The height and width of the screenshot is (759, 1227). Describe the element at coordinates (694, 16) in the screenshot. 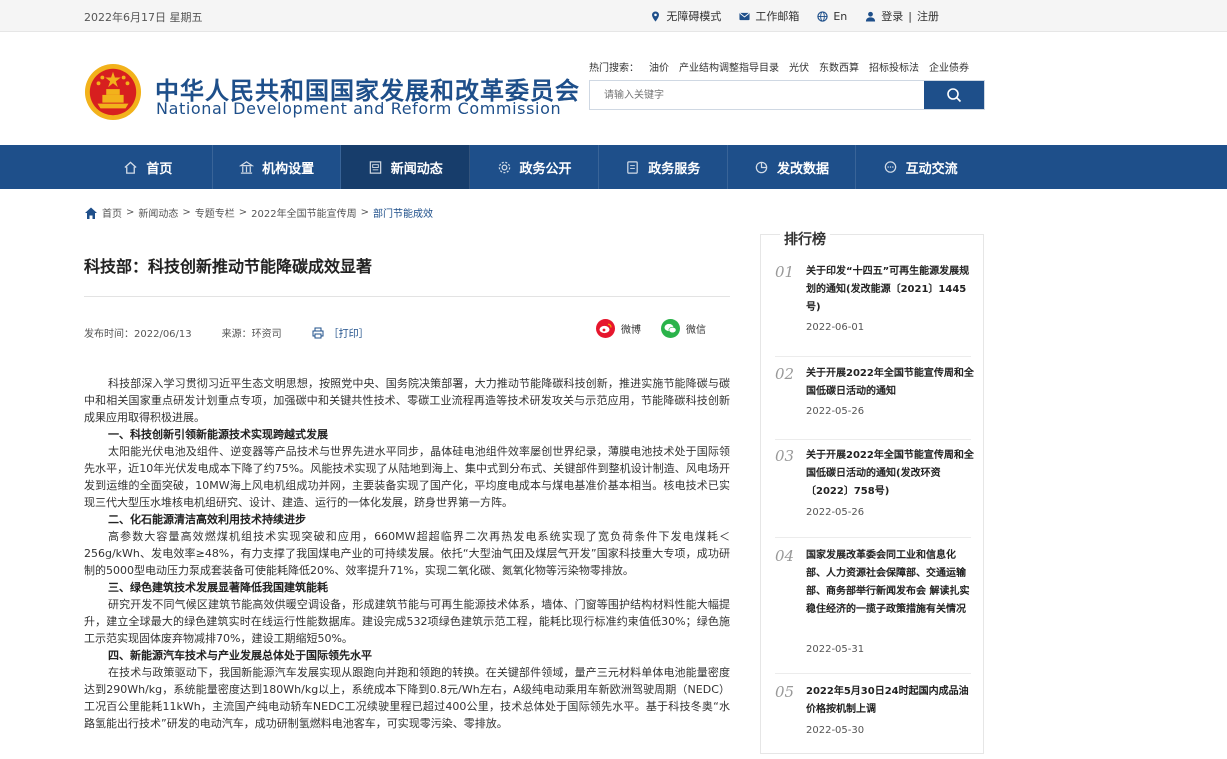

I see `accessibility-label: 无障碍模式` at that location.